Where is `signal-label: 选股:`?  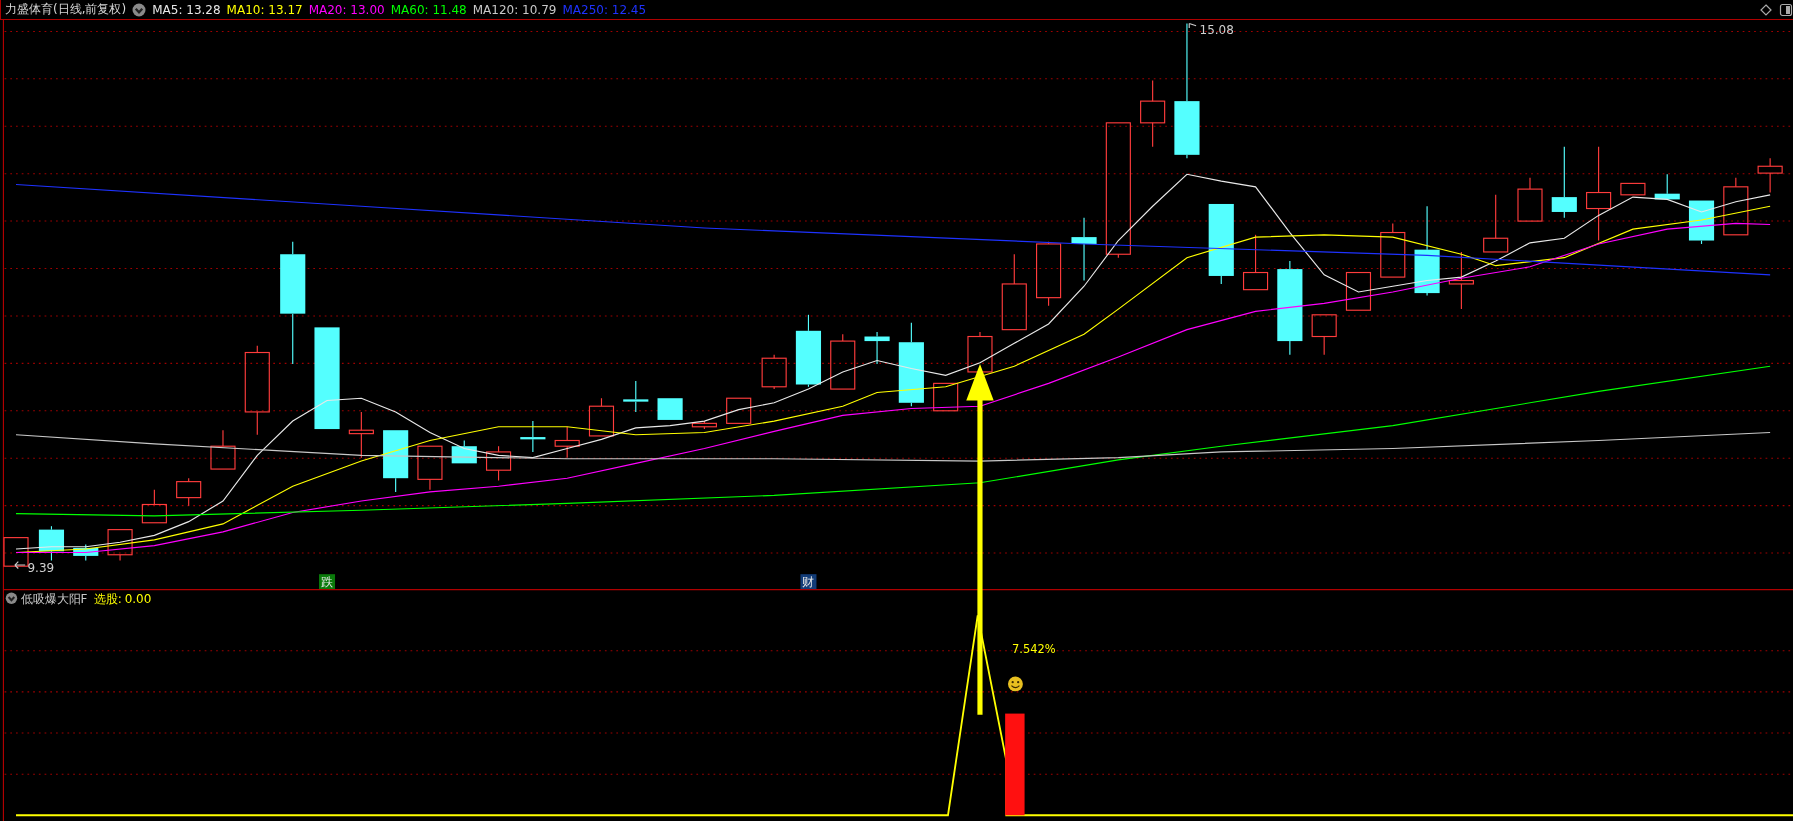 signal-label: 选股: is located at coordinates (107, 598).